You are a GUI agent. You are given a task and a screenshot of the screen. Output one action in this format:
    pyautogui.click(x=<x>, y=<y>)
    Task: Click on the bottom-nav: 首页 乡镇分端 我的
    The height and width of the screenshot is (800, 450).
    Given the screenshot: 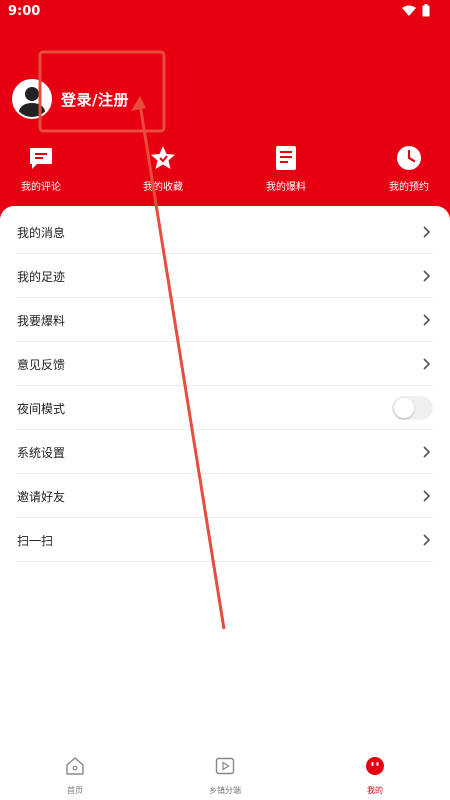 What is the action you would take?
    pyautogui.click(x=225, y=773)
    